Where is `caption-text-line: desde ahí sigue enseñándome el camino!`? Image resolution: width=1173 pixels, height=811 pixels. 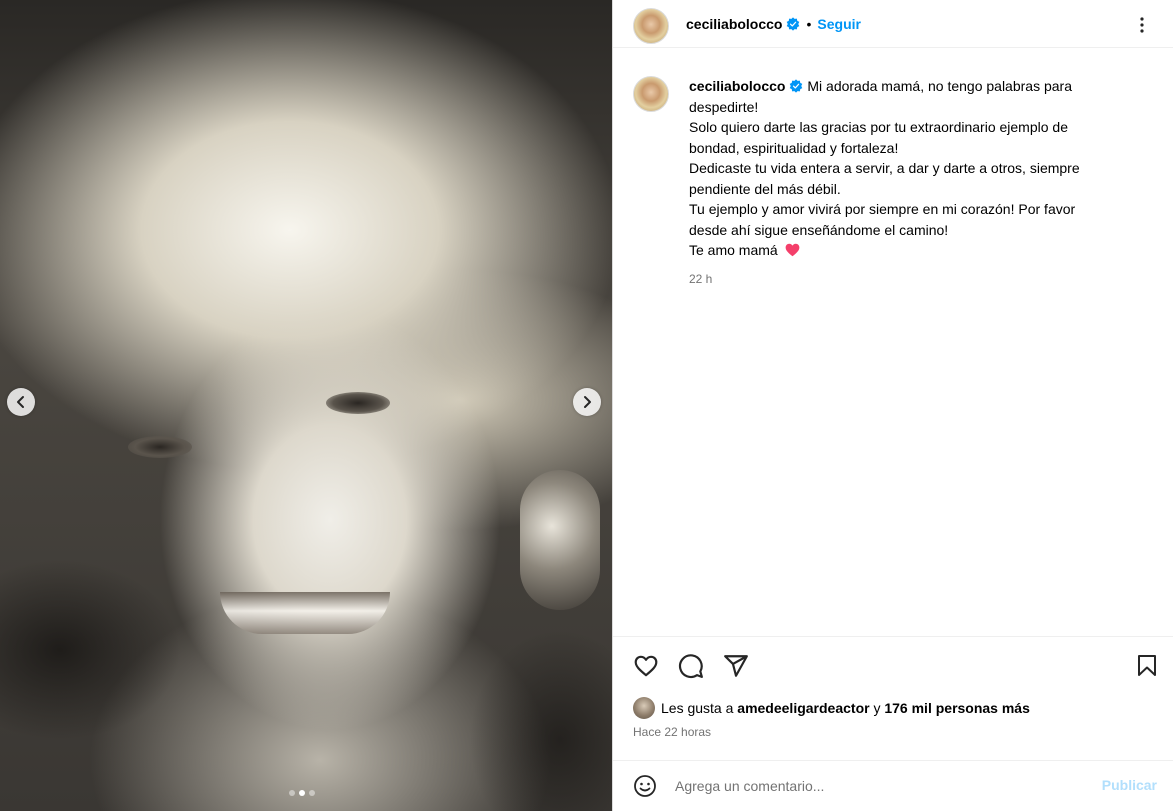
caption-text-line: desde ahí sigue enseñándome el camino! is located at coordinates (819, 229).